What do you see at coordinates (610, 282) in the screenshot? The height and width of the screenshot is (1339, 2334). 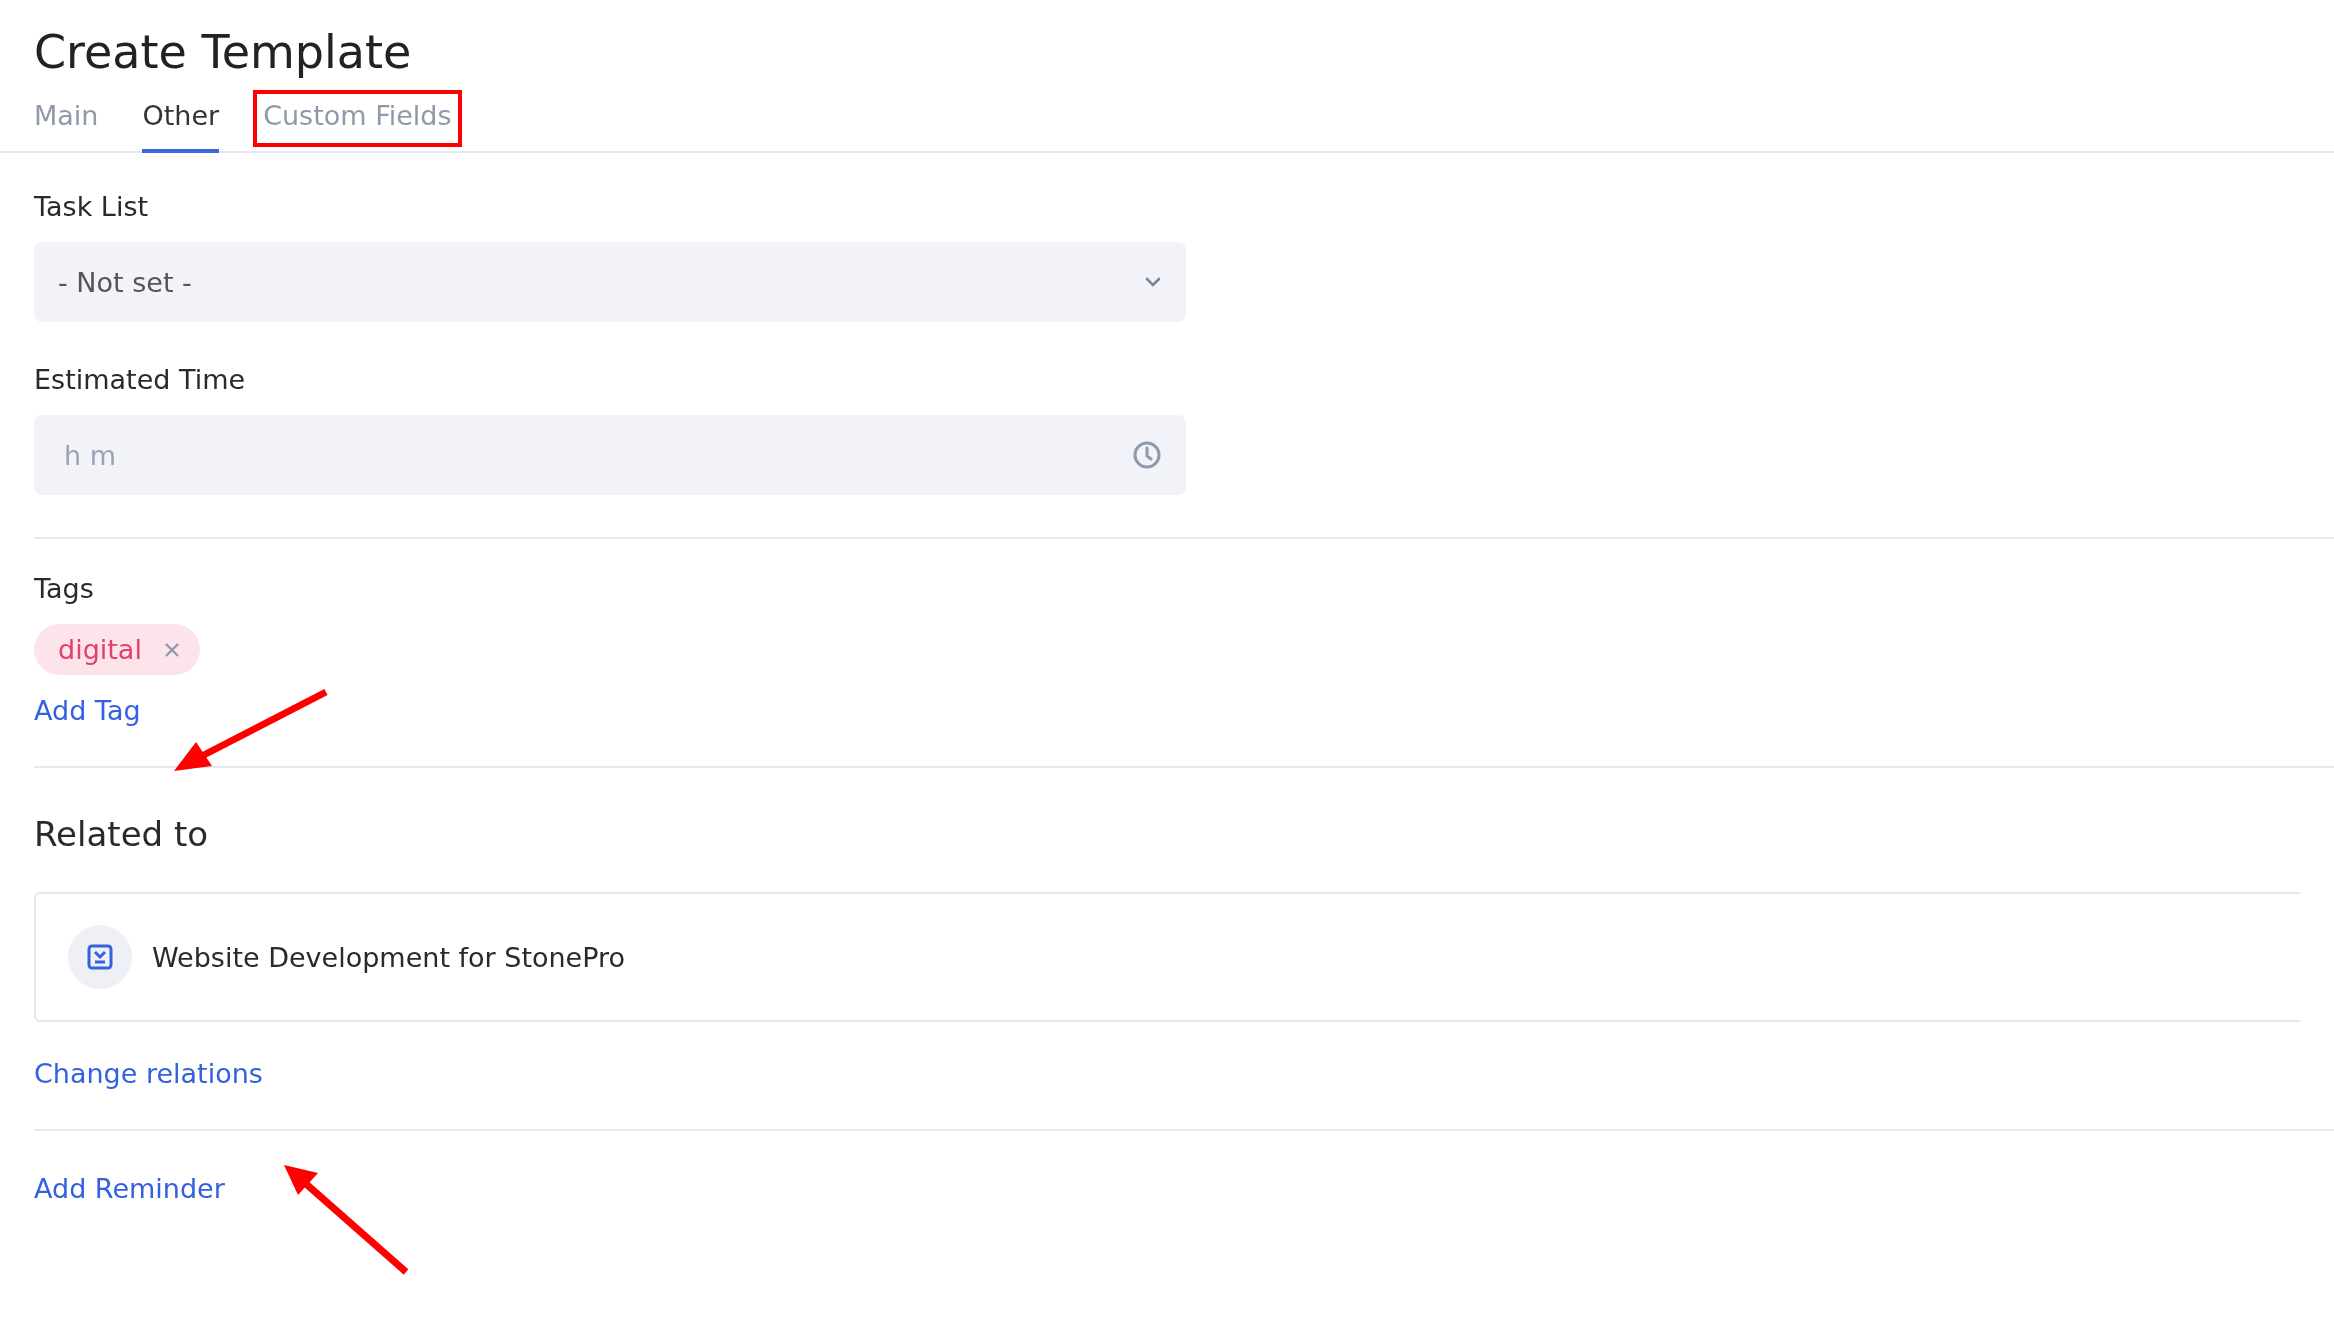 I see `select-field: - Not set -` at bounding box center [610, 282].